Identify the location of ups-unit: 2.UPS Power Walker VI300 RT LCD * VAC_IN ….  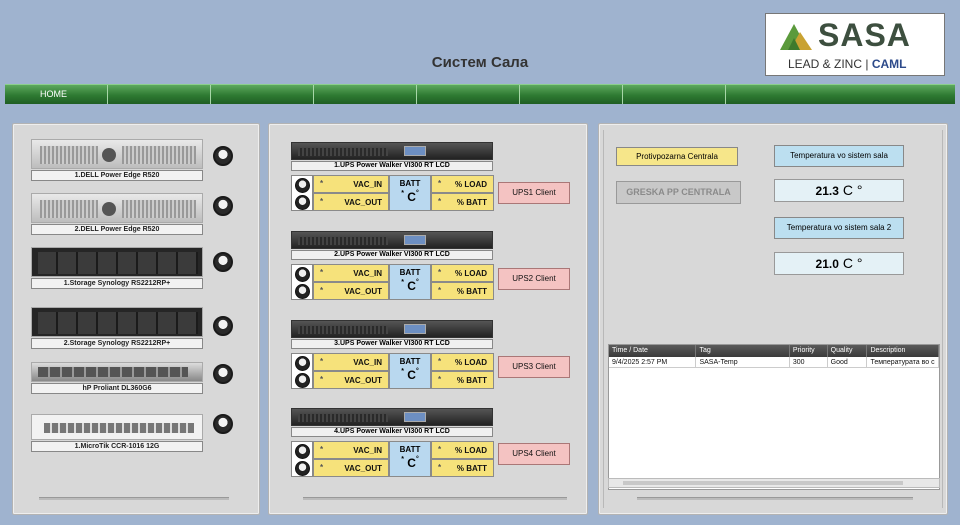
(393, 265).